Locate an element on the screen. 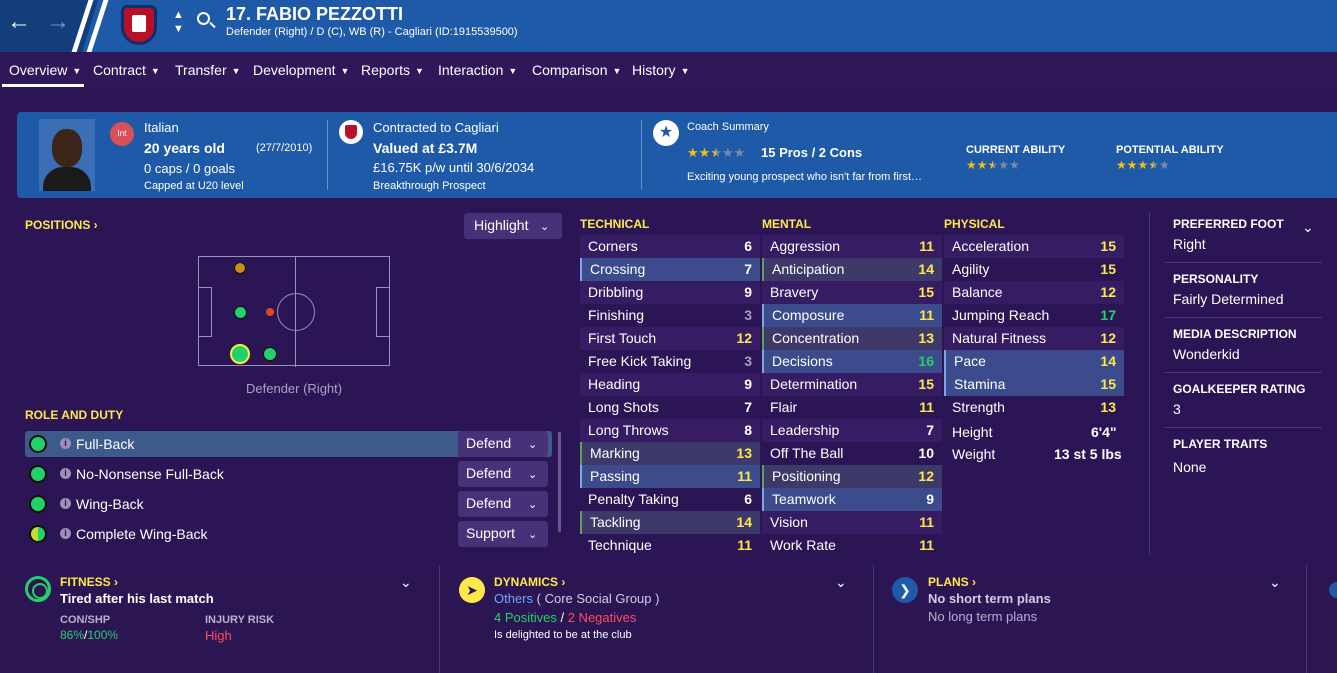  attribute-row: Free Kick Taking 3 is located at coordinates (670, 361).